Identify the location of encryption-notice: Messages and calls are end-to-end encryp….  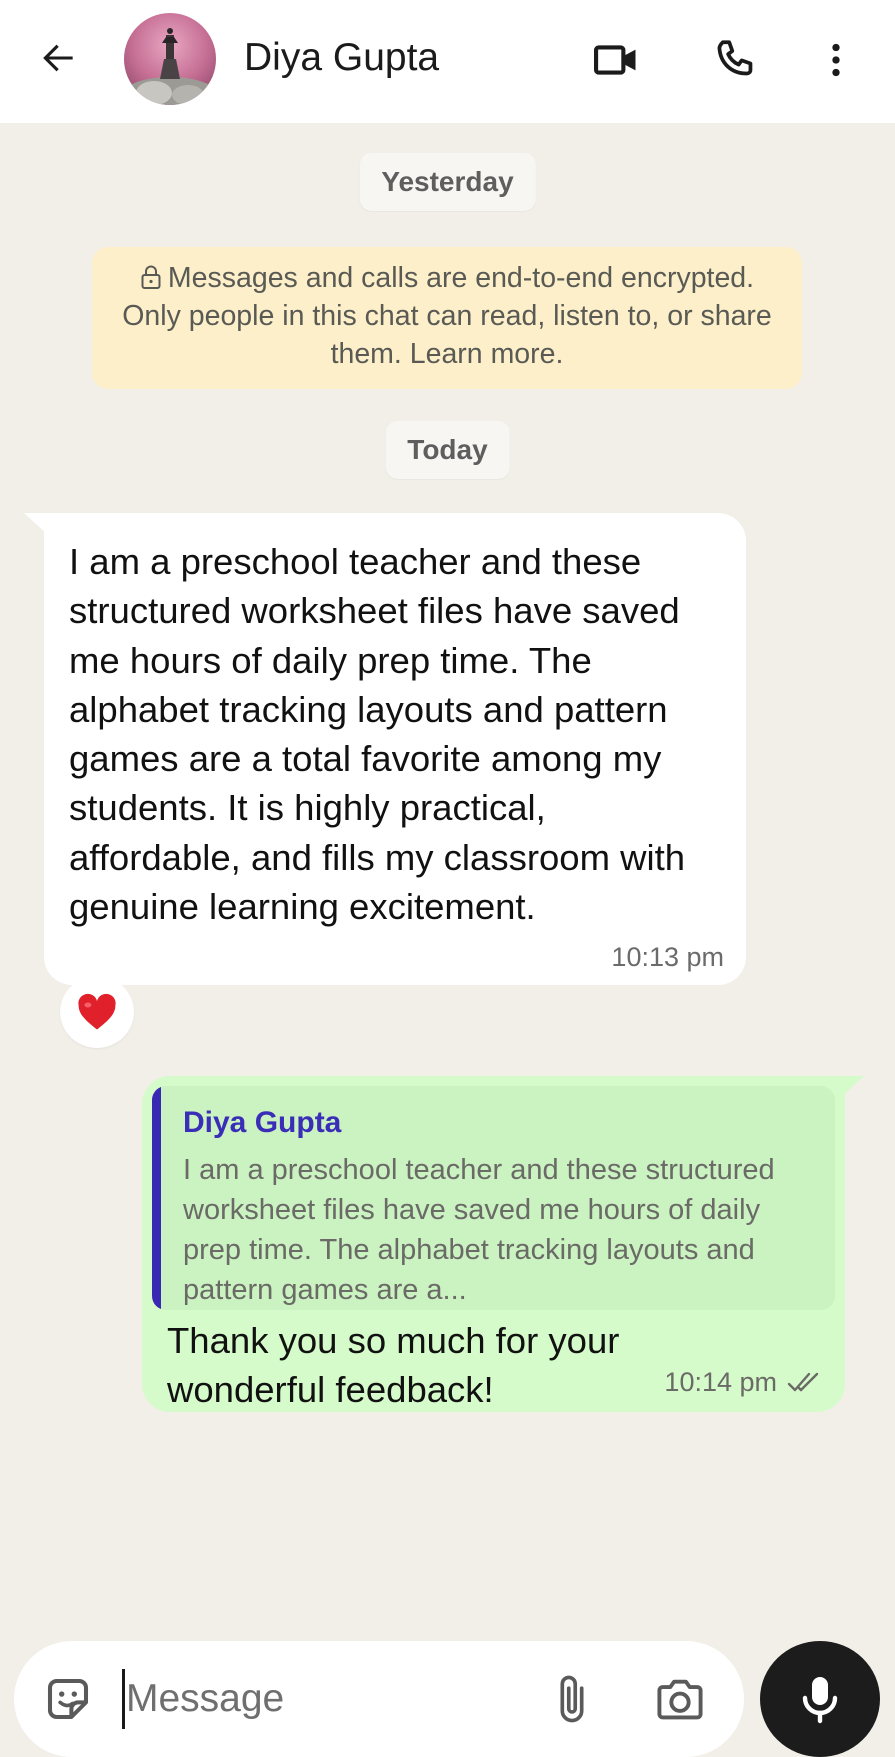
(447, 318).